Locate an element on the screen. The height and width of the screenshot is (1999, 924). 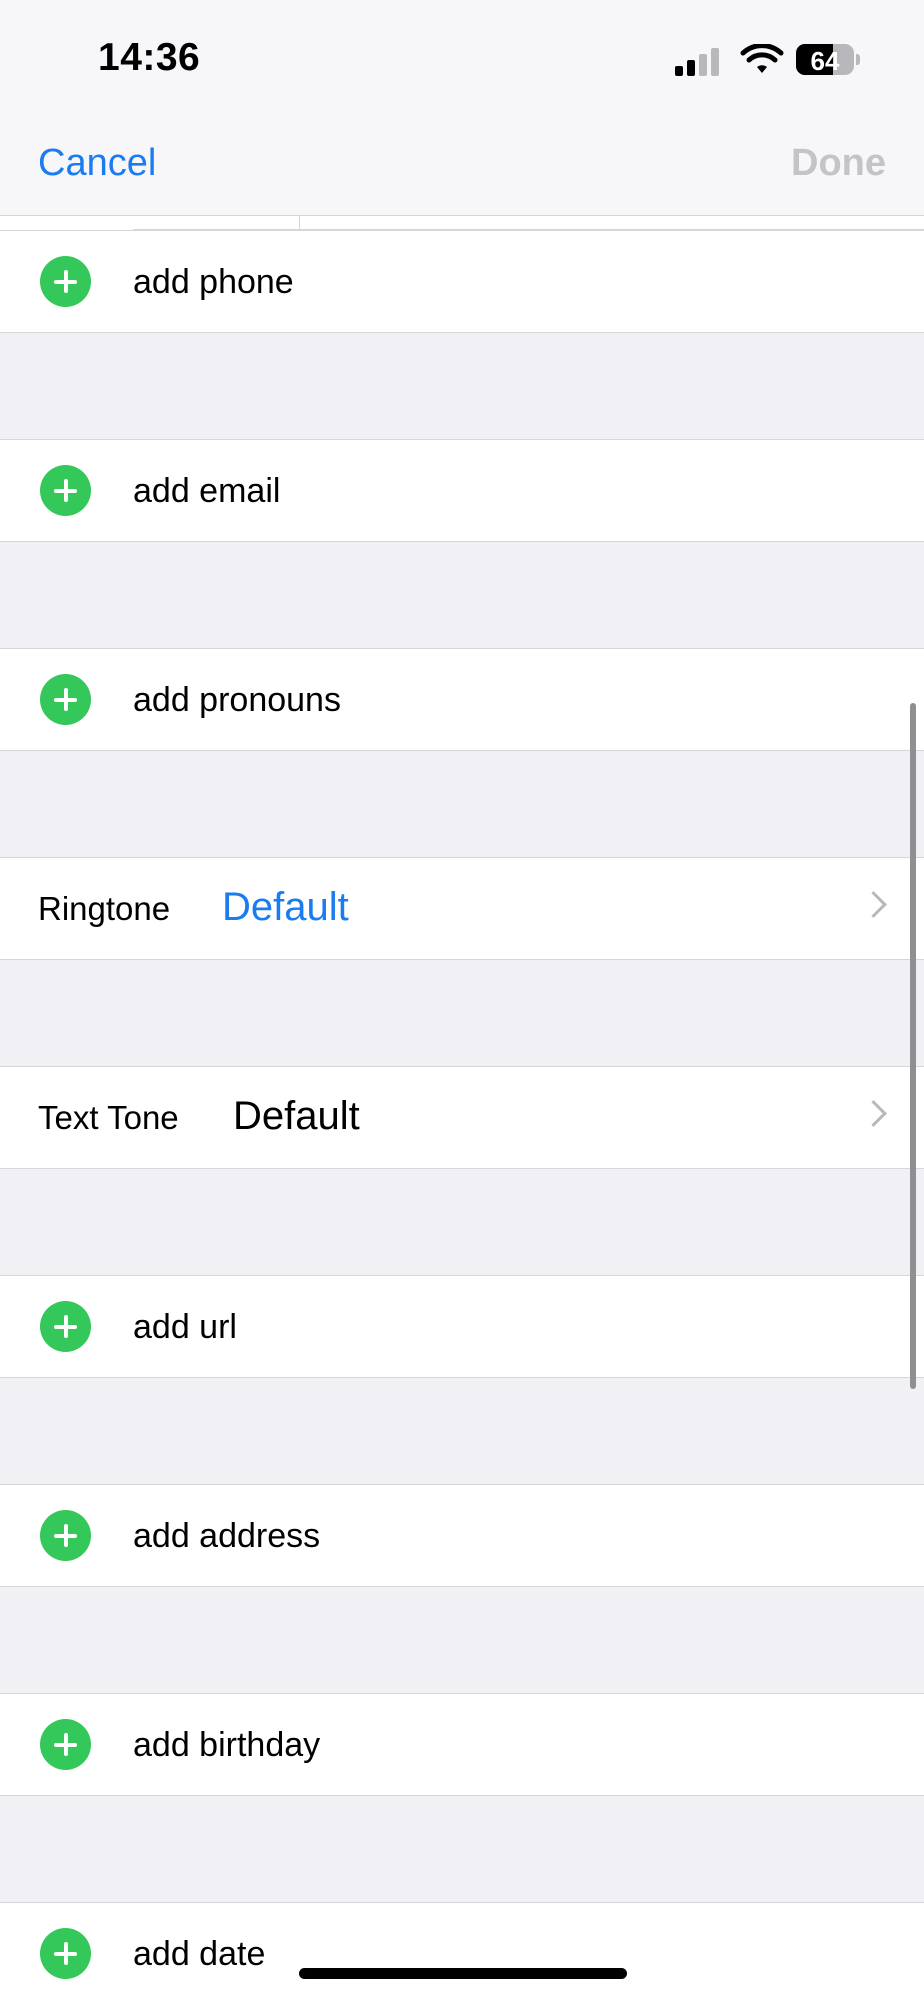
ringtone-value: Default is located at coordinates (285, 907).